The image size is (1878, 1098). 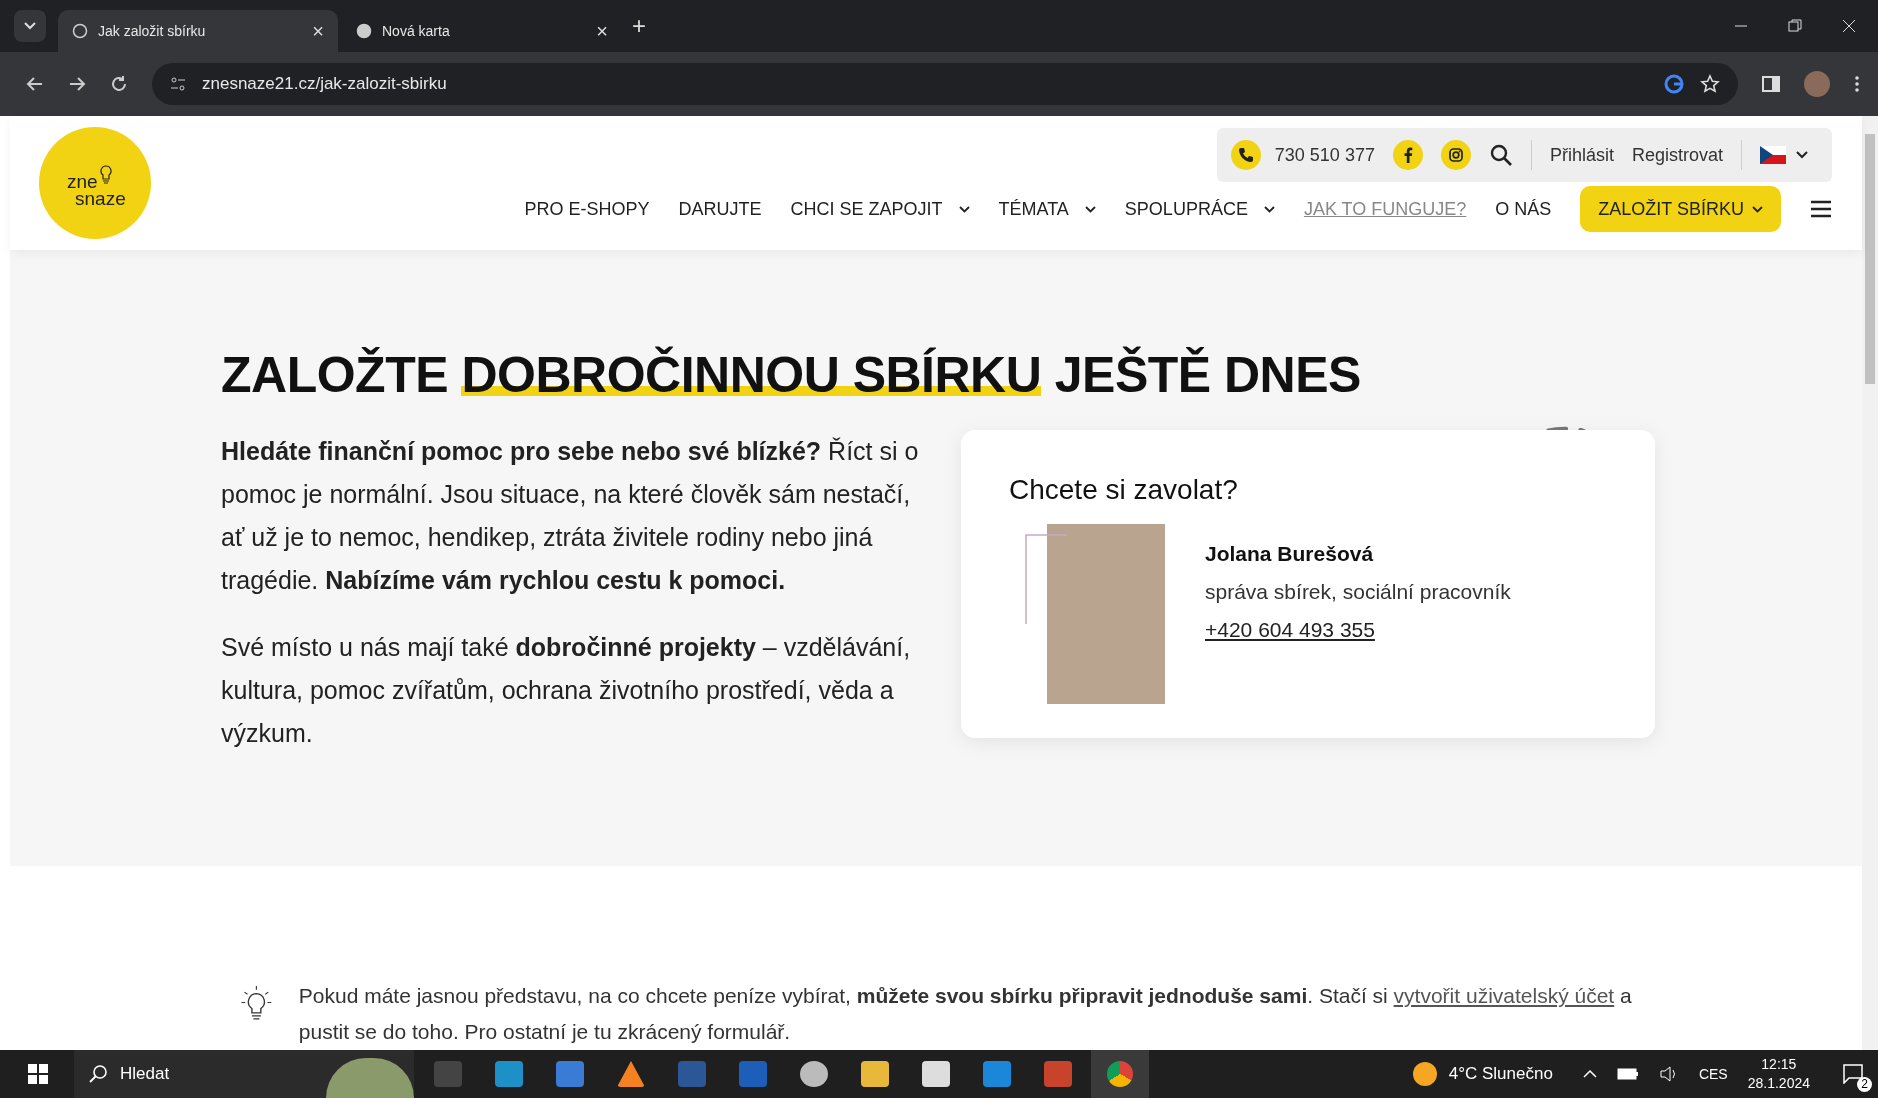 What do you see at coordinates (178, 84) in the screenshot?
I see `site-settings-icon` at bounding box center [178, 84].